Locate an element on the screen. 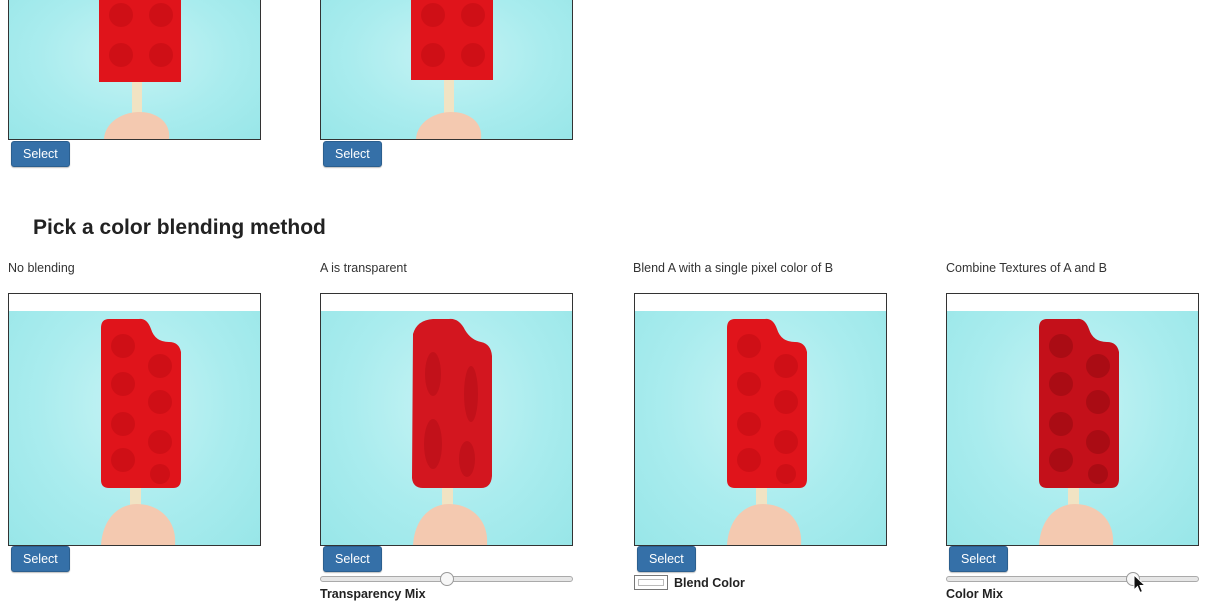 Image resolution: width=1216 pixels, height=614 pixels. method-label-single-pixel: Blend A with a single pixel color of B is located at coordinates (733, 268).